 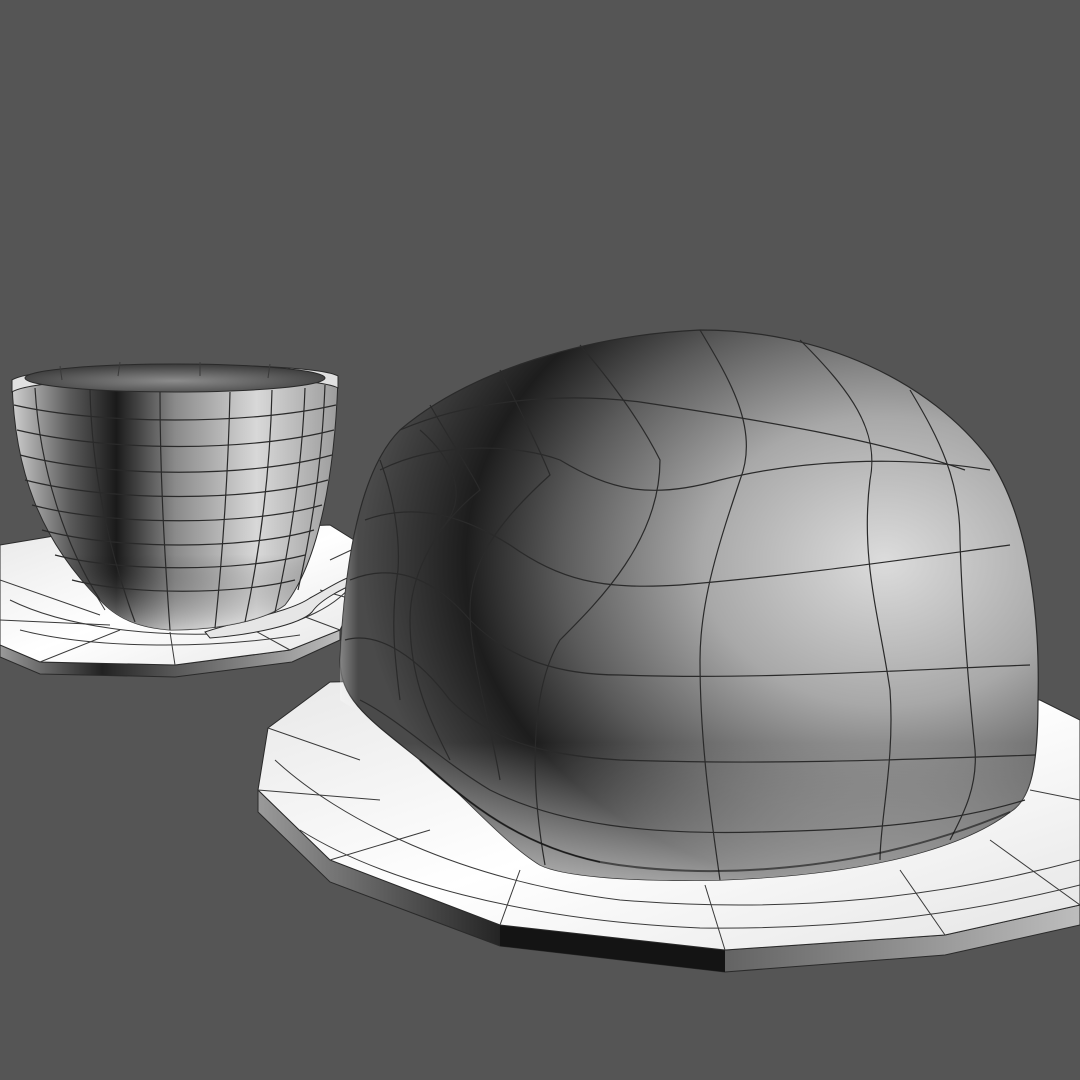 I want to click on teacup-with-saucer, so click(x=181, y=519).